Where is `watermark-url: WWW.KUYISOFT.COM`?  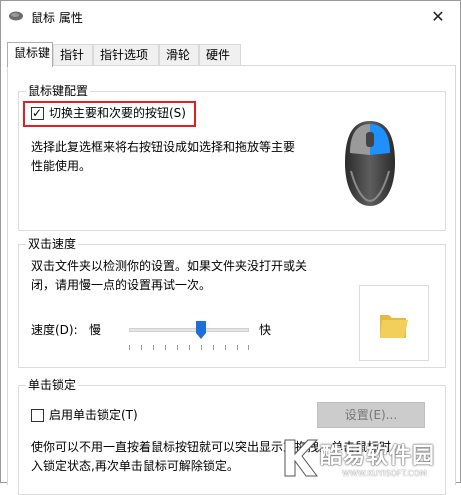
watermark-url: WWW.KUYISOFT.COM is located at coordinates (384, 473).